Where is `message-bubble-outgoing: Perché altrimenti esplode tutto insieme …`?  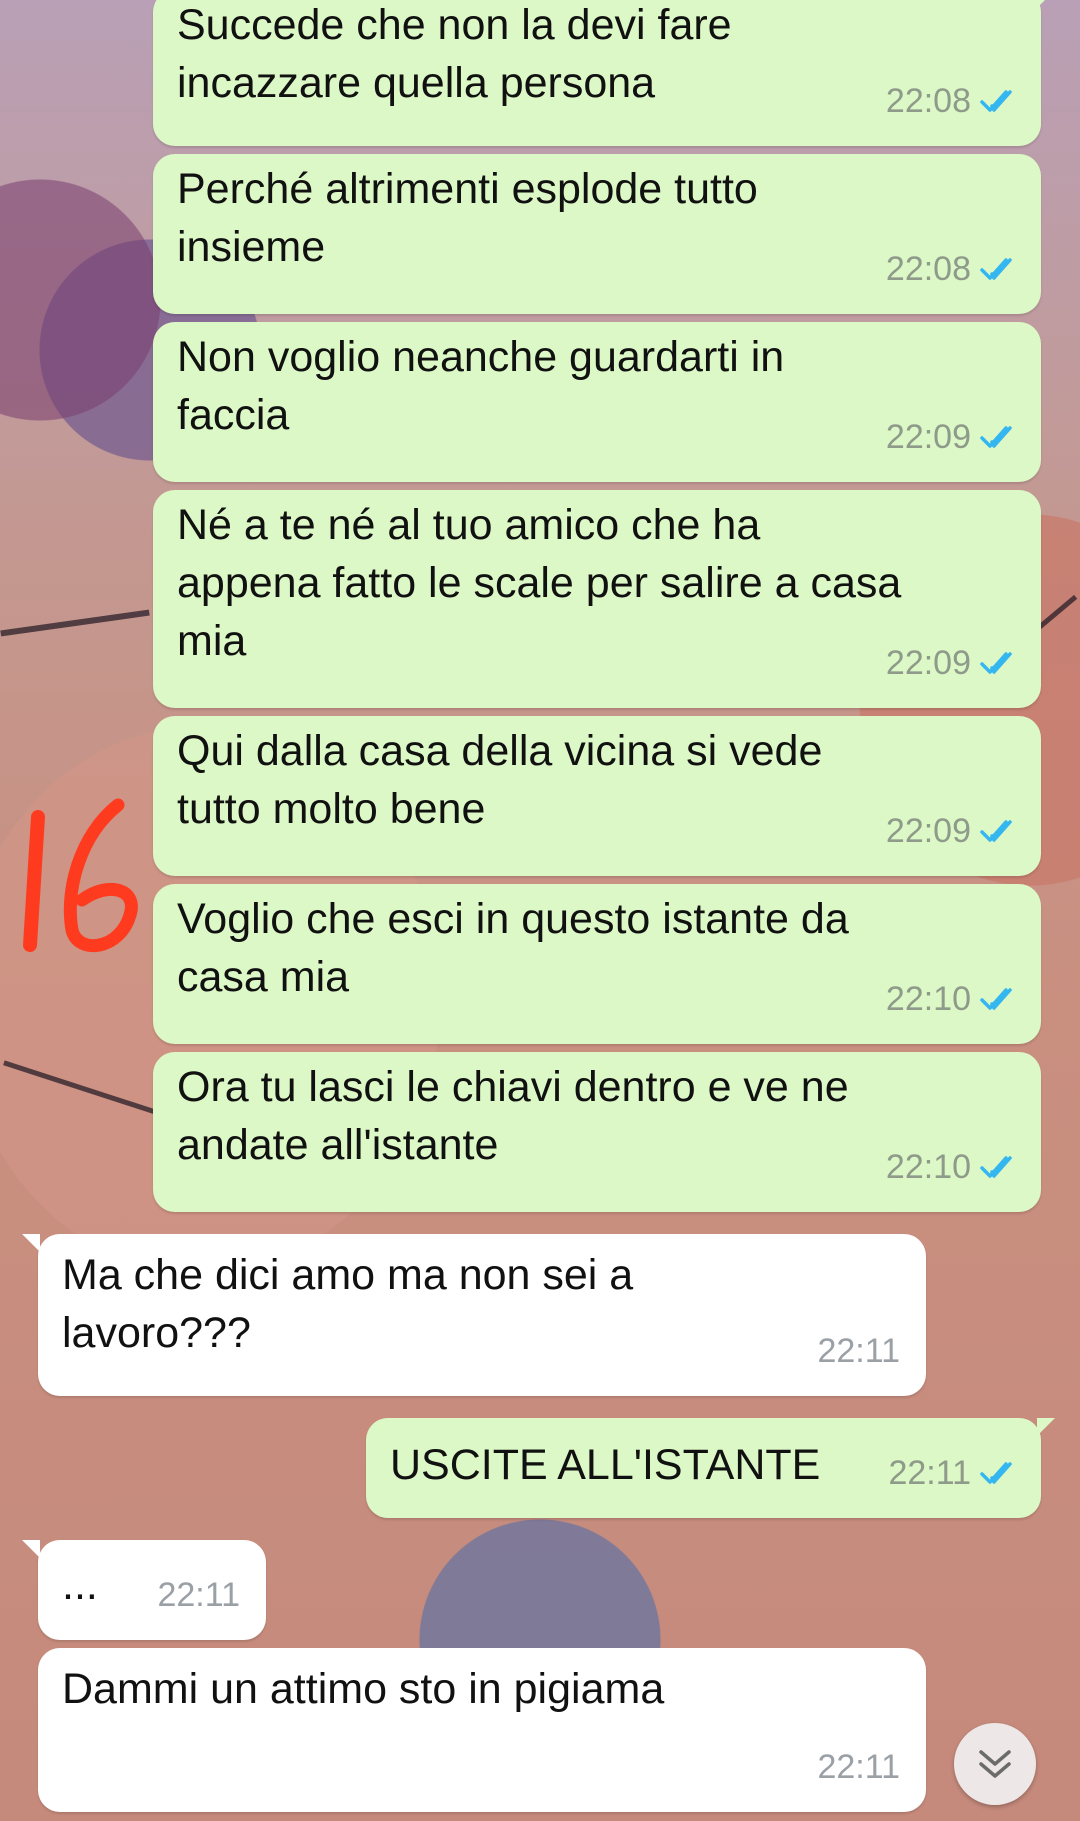
message-bubble-outgoing: Perché altrimenti esplode tutto insieme … is located at coordinates (597, 234).